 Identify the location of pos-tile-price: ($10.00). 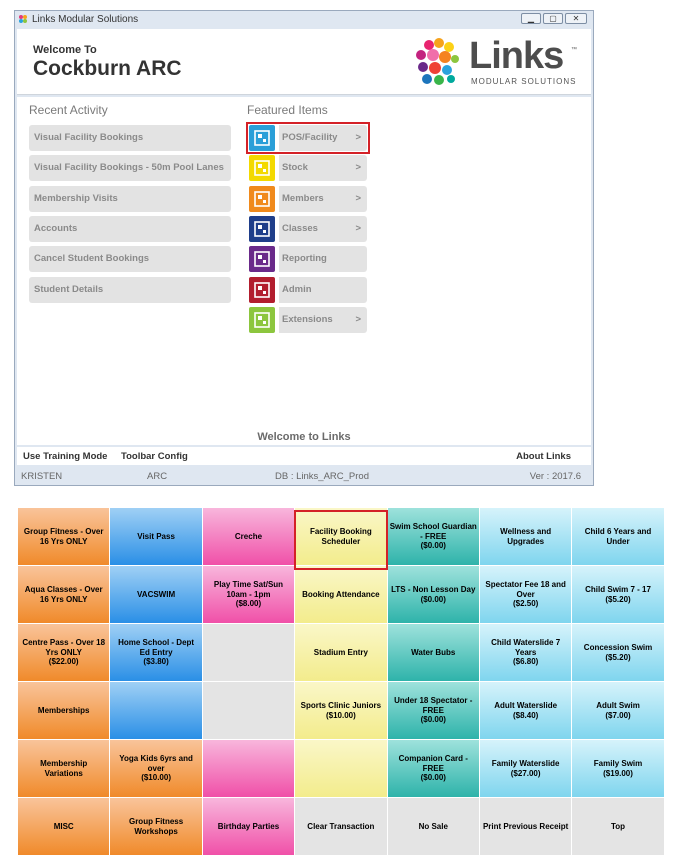
(156, 778).